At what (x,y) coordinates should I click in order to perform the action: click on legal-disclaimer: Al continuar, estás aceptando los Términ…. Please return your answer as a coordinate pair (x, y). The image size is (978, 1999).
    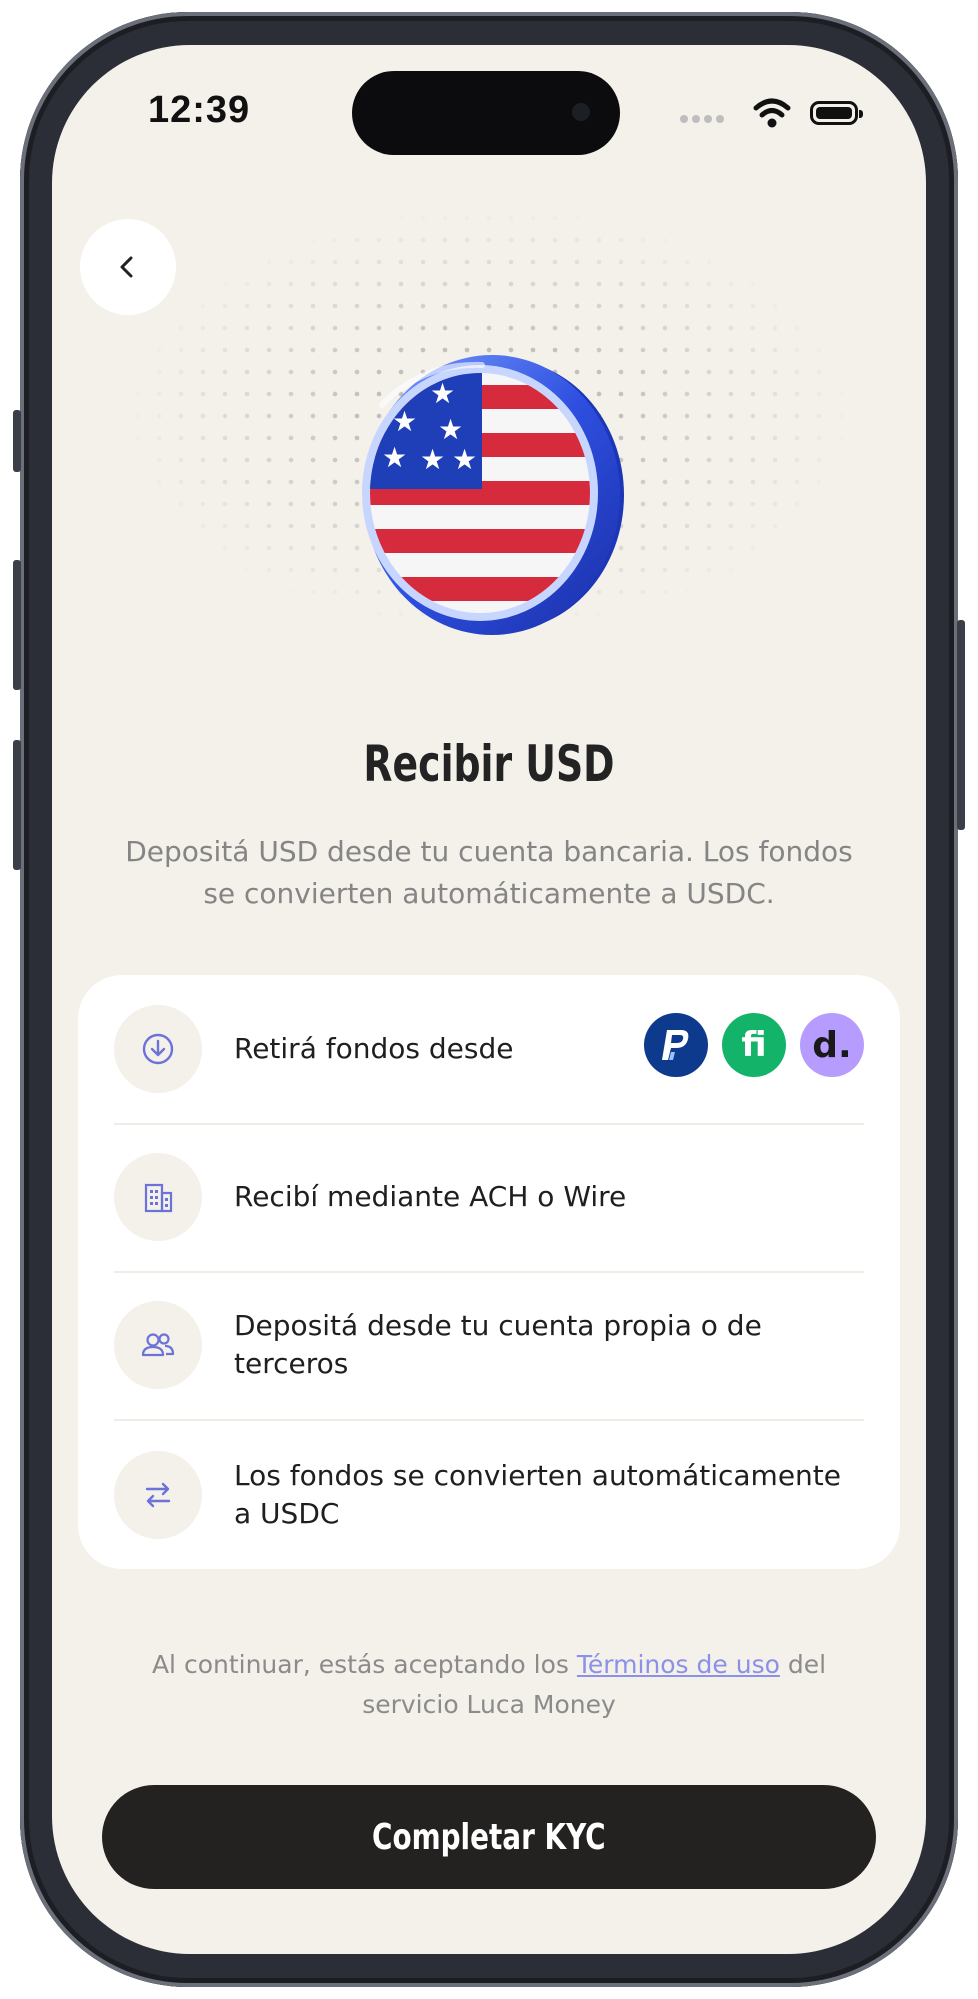
    Looking at the image, I should click on (489, 1685).